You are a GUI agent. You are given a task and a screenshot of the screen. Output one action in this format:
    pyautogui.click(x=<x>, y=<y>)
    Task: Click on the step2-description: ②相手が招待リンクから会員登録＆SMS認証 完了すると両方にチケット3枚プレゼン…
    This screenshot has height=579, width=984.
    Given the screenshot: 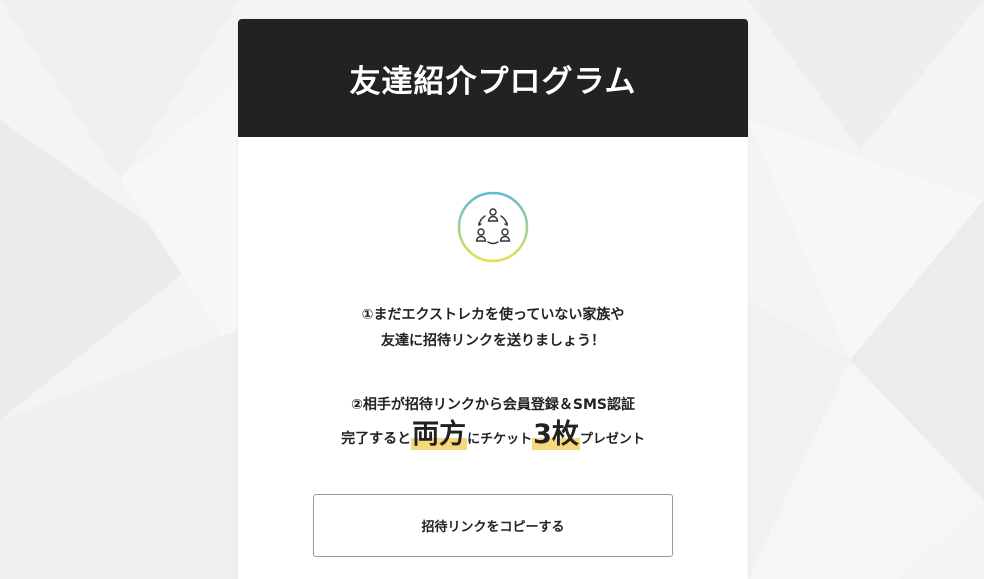 What is the action you would take?
    pyautogui.click(x=493, y=422)
    